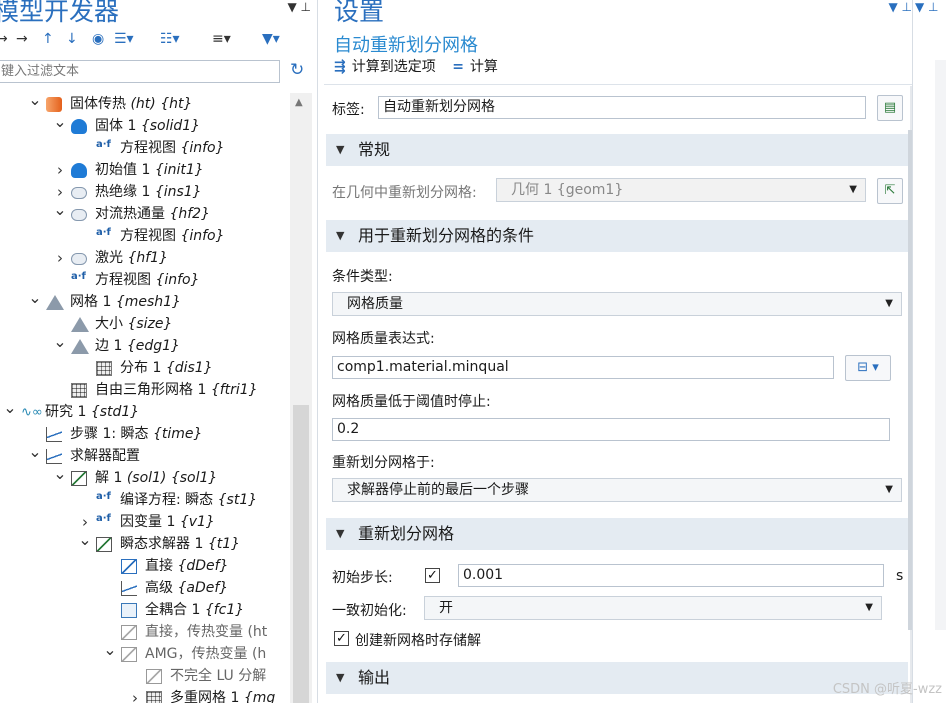 The image size is (946, 703). I want to click on settings-panel-controls: ▼ ⊥, so click(901, 7).